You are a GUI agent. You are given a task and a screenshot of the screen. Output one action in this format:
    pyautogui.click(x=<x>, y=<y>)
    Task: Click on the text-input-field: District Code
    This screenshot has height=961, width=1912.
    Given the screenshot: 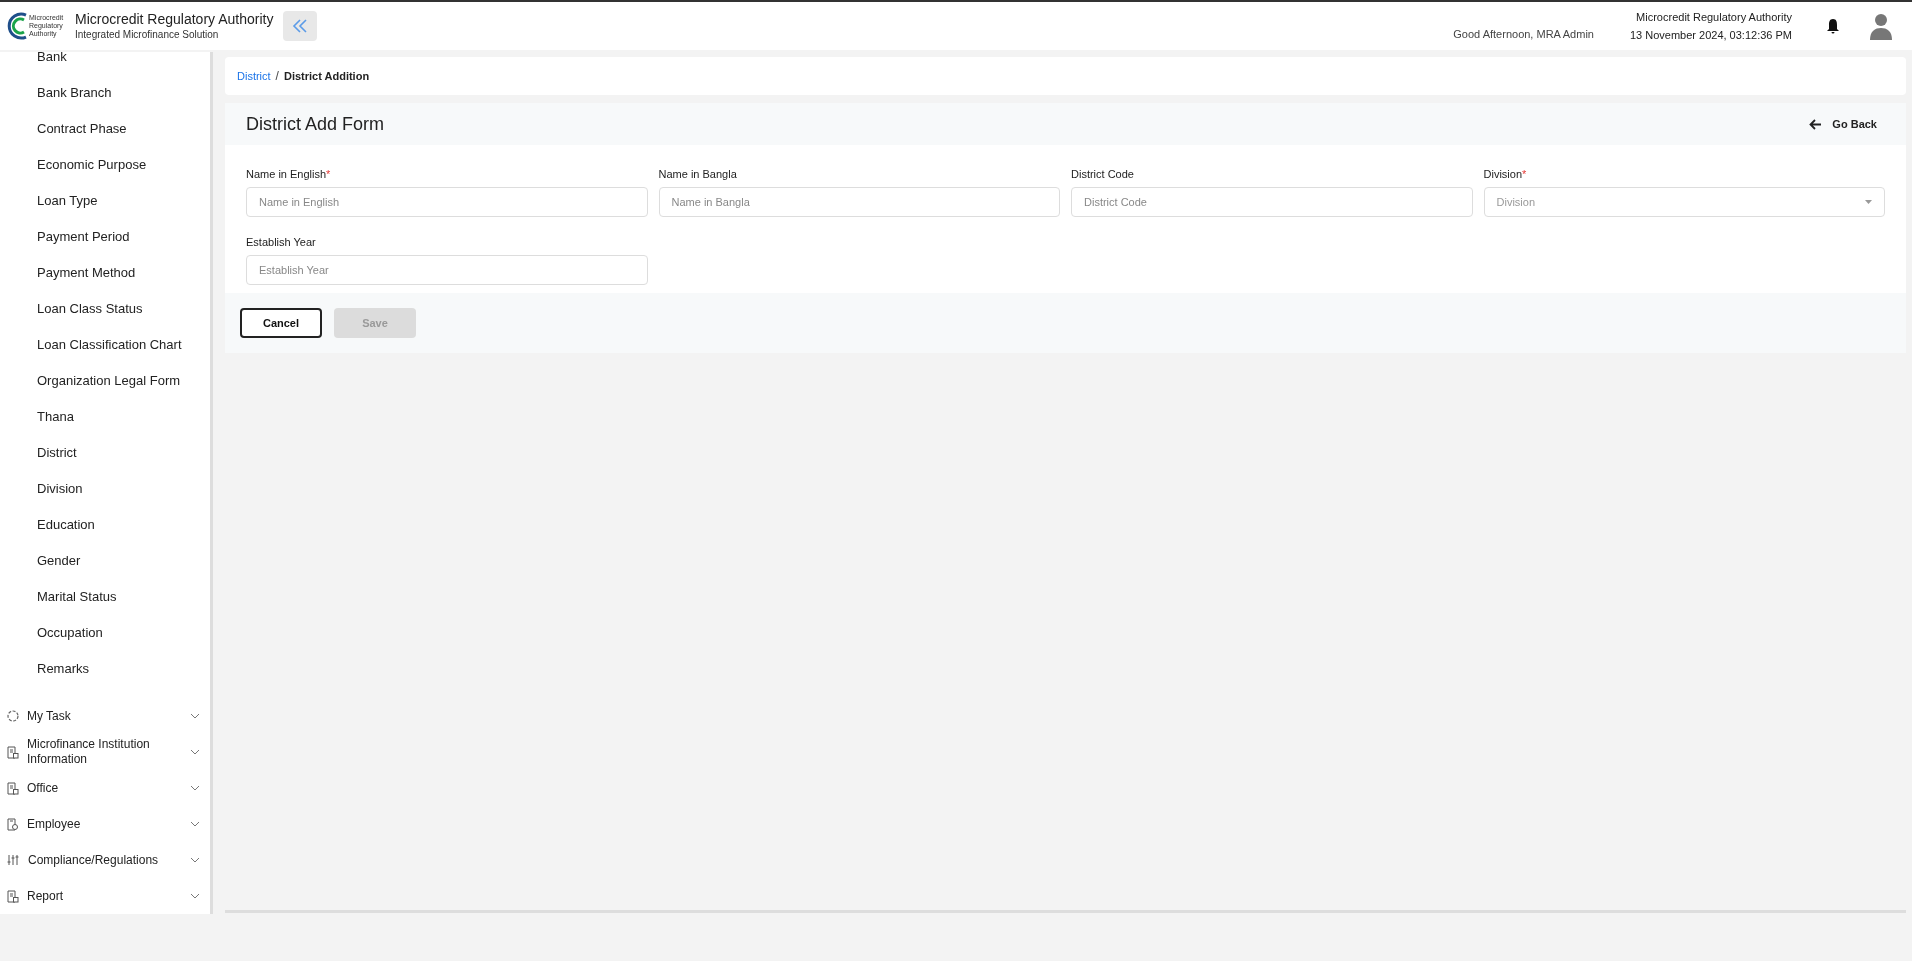 What is the action you would take?
    pyautogui.click(x=1272, y=202)
    